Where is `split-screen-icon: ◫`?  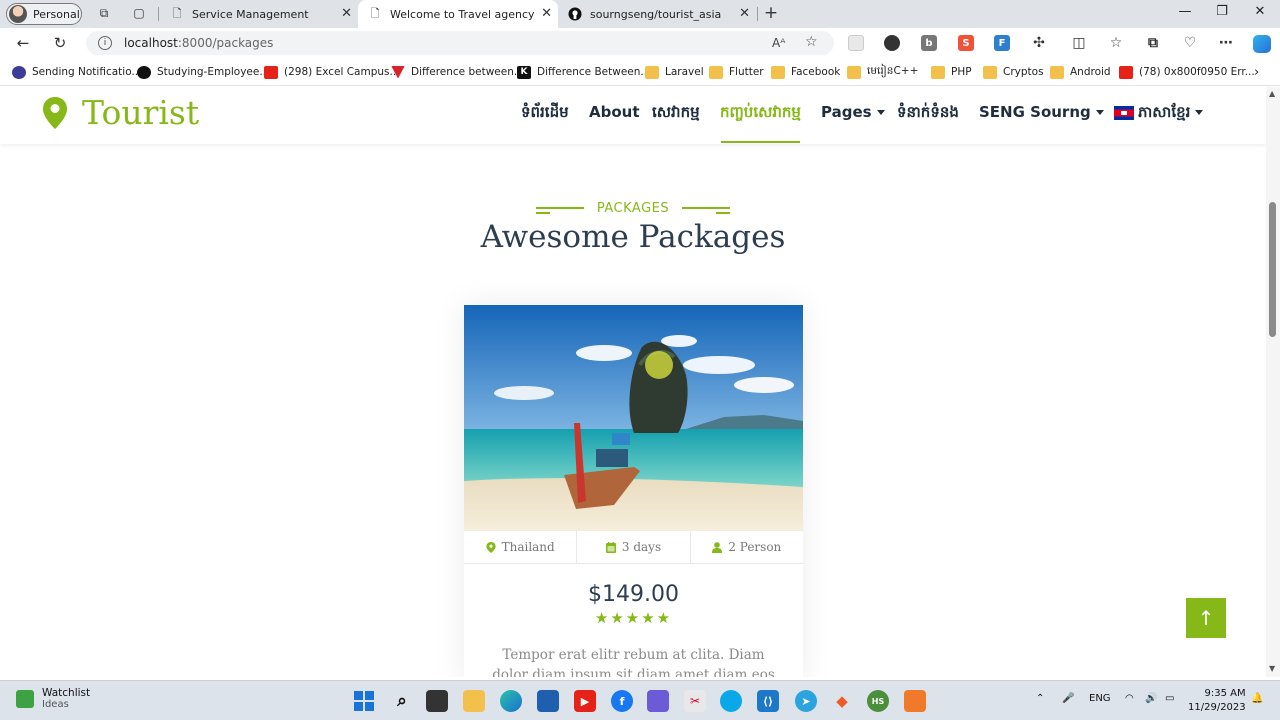
split-screen-icon: ◫ is located at coordinates (1079, 43).